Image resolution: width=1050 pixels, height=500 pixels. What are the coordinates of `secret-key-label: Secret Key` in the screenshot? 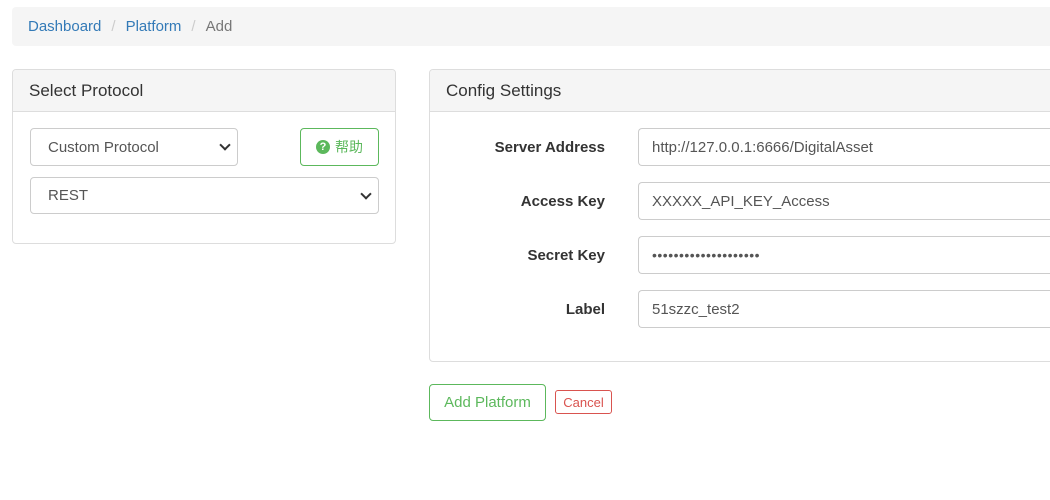 It's located at (566, 255).